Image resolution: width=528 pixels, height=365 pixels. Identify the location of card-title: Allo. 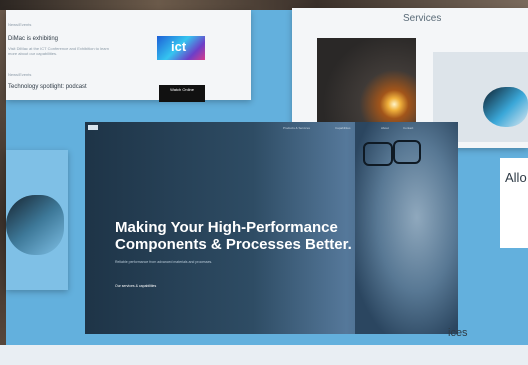
(516, 177).